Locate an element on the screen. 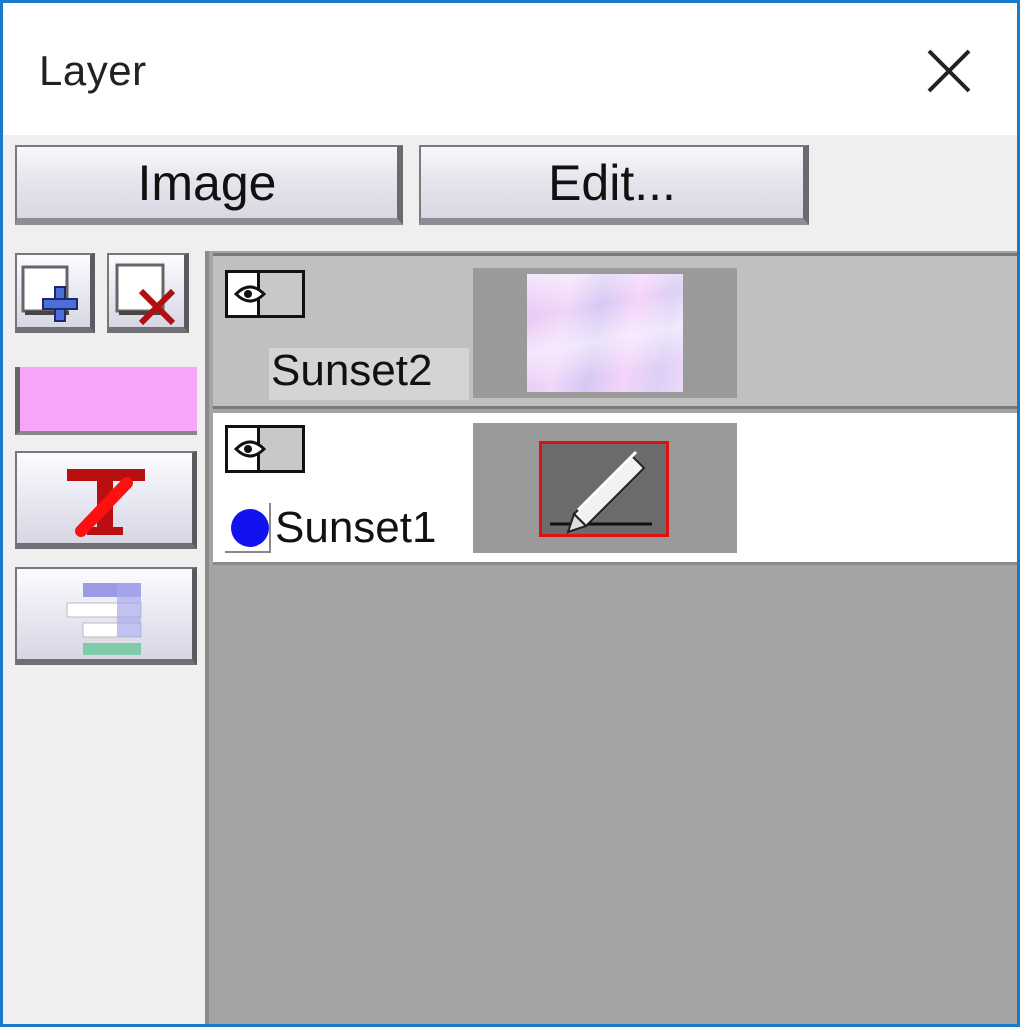 This screenshot has height=1027, width=1020. title-bar: Layer is located at coordinates (510, 69).